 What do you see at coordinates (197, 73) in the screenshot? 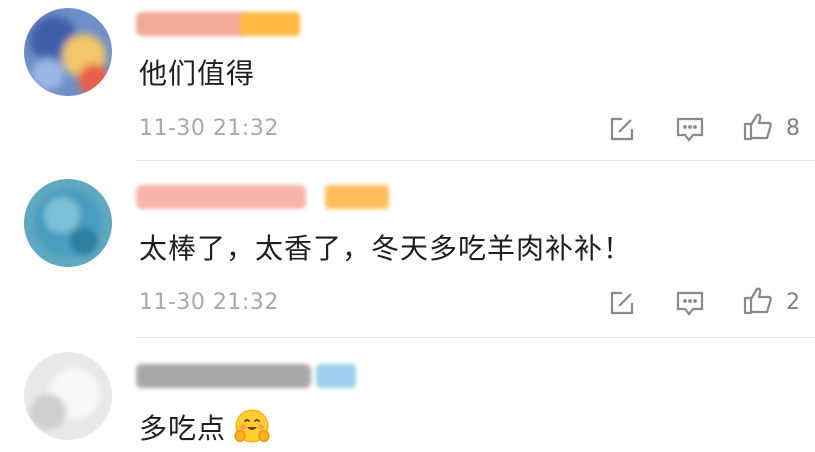
I see `comment-text: 他们值得` at bounding box center [197, 73].